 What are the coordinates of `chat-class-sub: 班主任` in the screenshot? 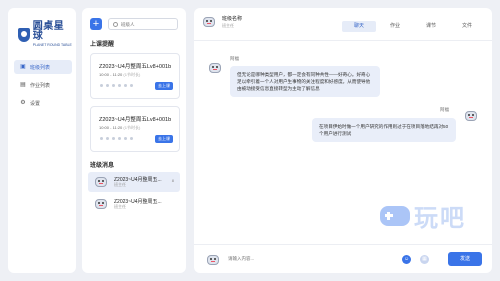 It's located at (228, 25).